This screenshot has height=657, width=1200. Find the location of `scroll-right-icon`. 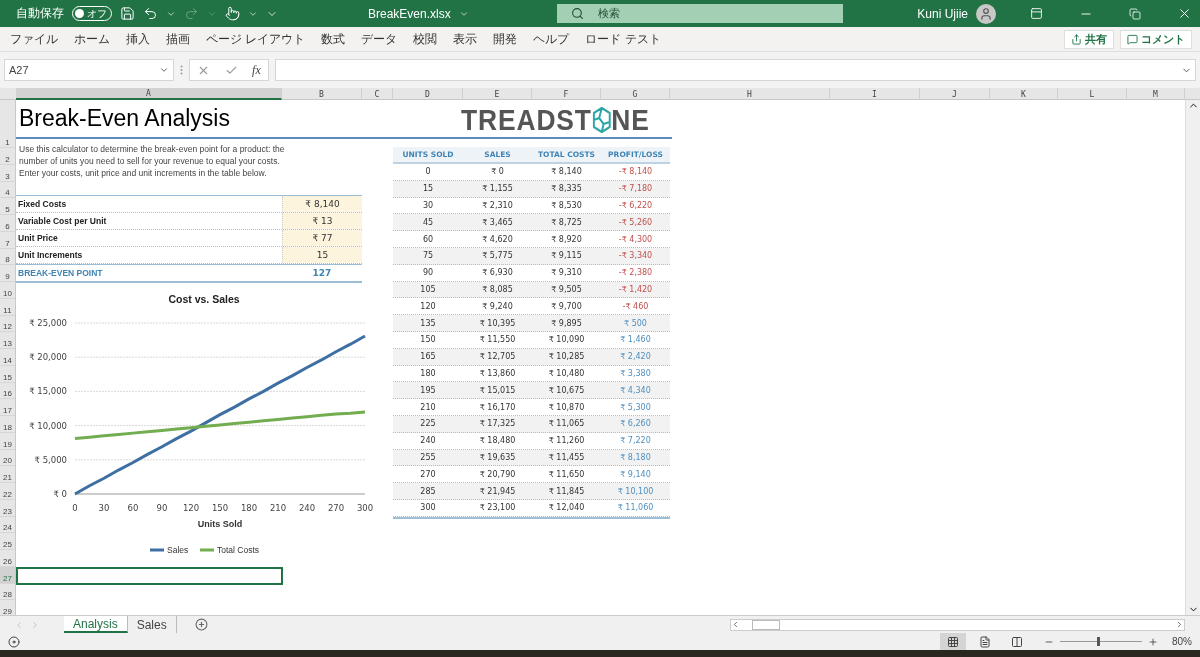

scroll-right-icon is located at coordinates (1179, 624).